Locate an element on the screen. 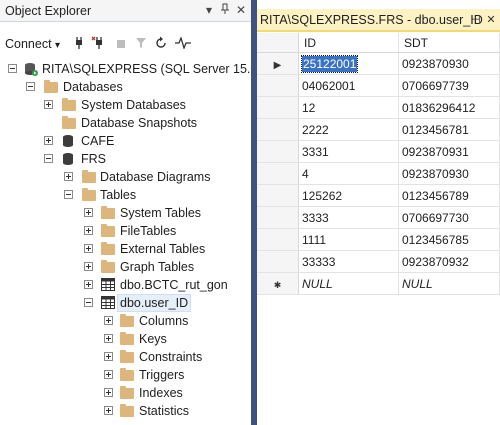 This screenshot has height=425, width=500. table-row: ▶ 25122001 0923870930 is located at coordinates (378, 64).